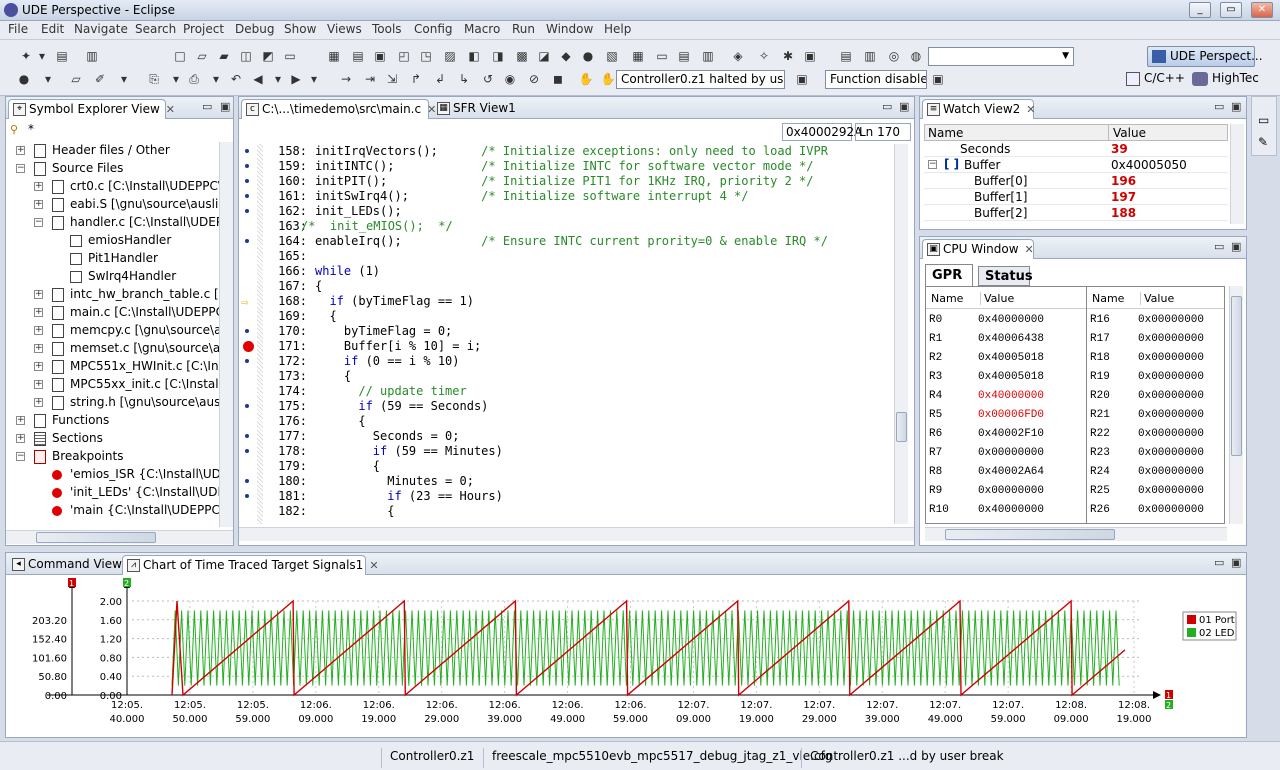  What do you see at coordinates (708, 56) in the screenshot?
I see `log-icon: ▥` at bounding box center [708, 56].